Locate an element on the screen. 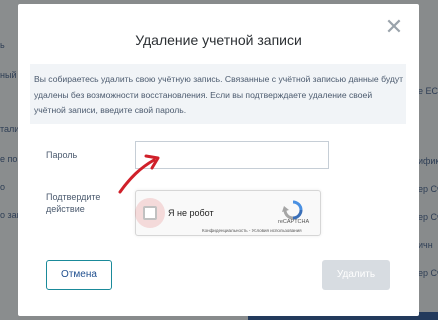  confirm-action-label: Подтвердите действие is located at coordinates (73, 203).